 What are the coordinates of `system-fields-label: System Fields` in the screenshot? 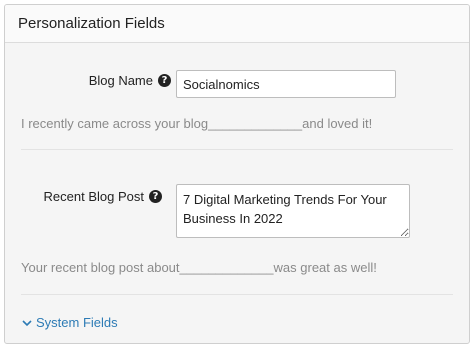 It's located at (77, 322).